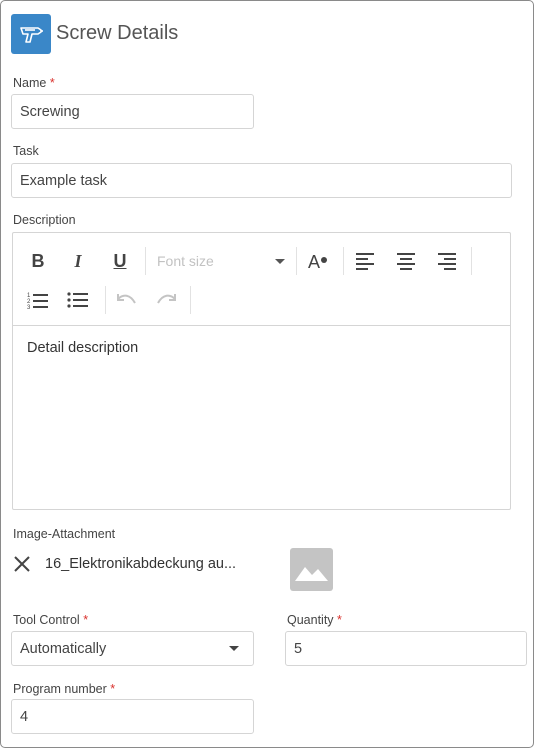 Image resolution: width=534 pixels, height=748 pixels. Describe the element at coordinates (261, 180) in the screenshot. I see `task-field: Example task` at that location.